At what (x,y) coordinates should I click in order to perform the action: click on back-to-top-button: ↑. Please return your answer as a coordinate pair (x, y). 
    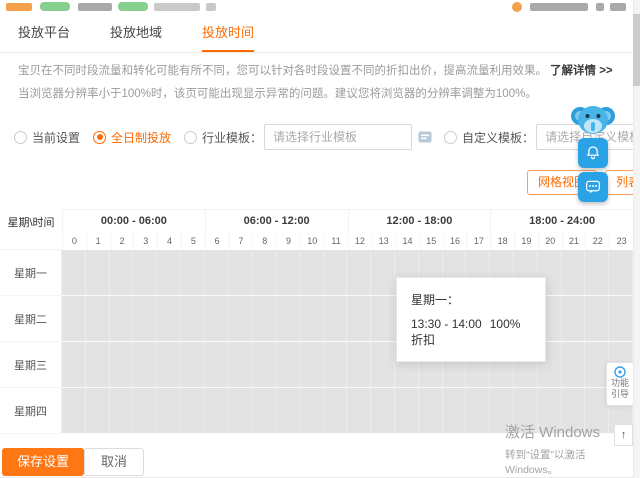
    Looking at the image, I should click on (623, 435).